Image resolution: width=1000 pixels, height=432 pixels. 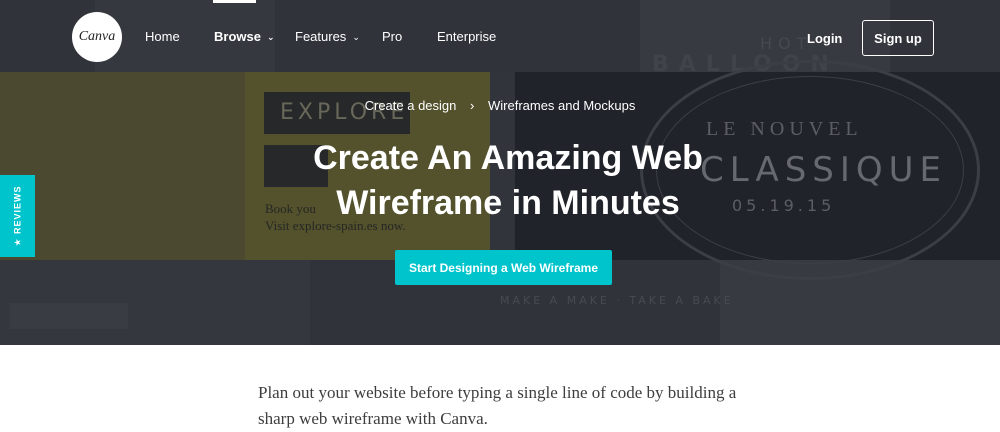 I want to click on breadcrumb-item-wireframes: Wireframes and Mockups, so click(x=561, y=105).